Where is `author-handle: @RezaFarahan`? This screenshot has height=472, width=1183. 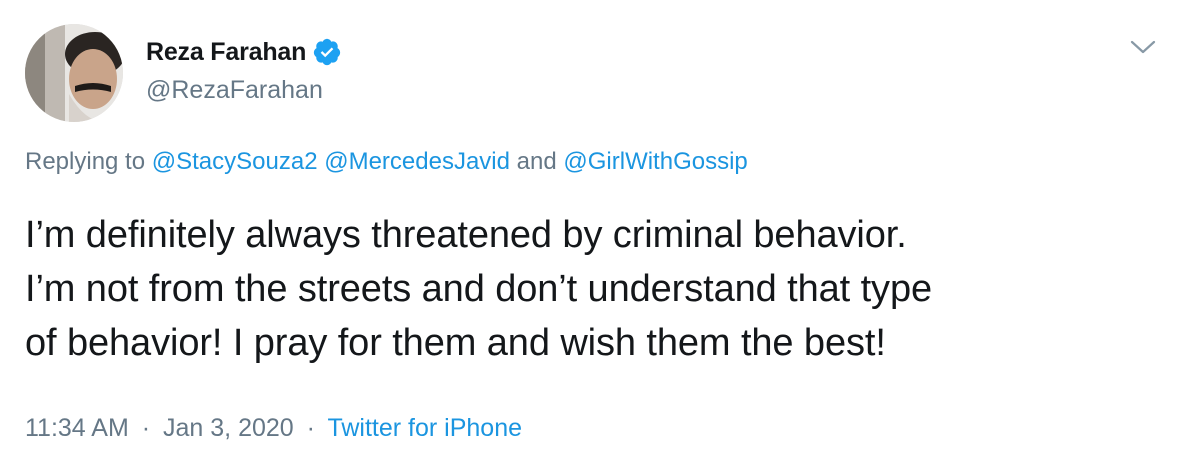 author-handle: @RezaFarahan is located at coordinates (234, 90).